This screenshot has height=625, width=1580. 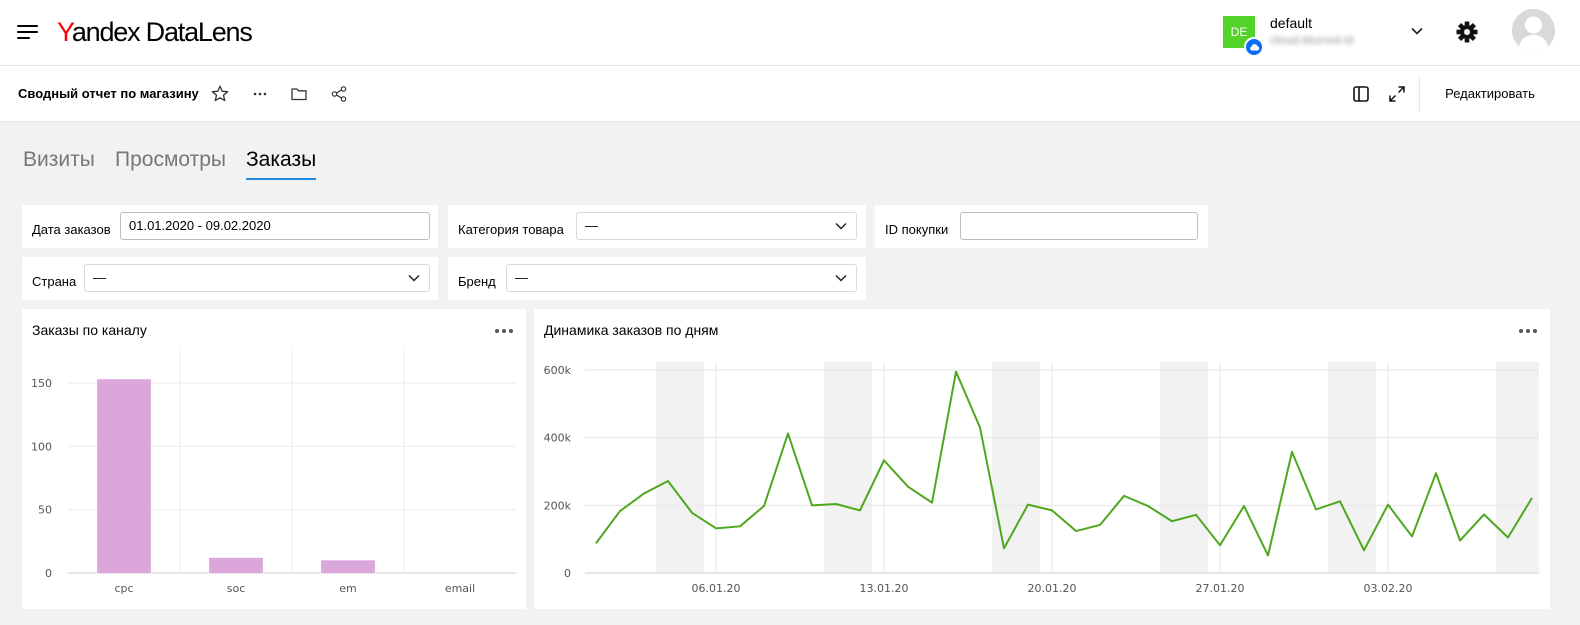 What do you see at coordinates (716, 226) in the screenshot?
I see `category-select: —` at bounding box center [716, 226].